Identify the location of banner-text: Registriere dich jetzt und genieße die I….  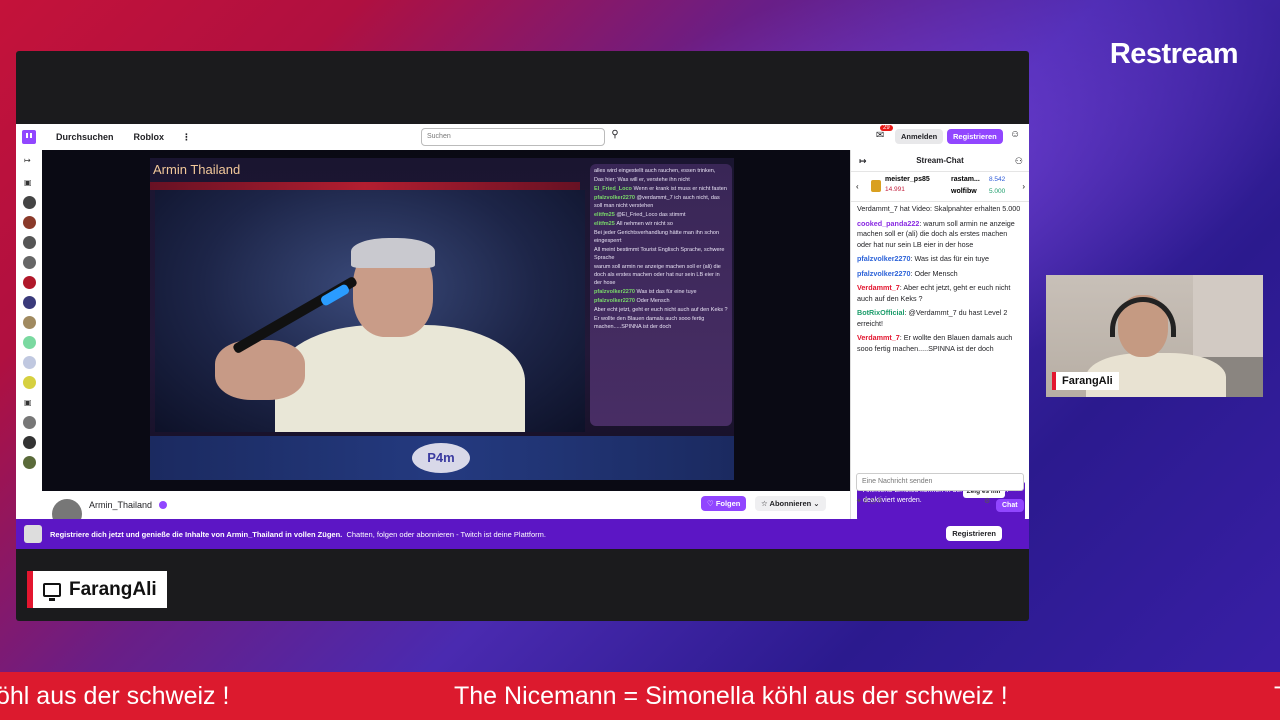
(298, 534).